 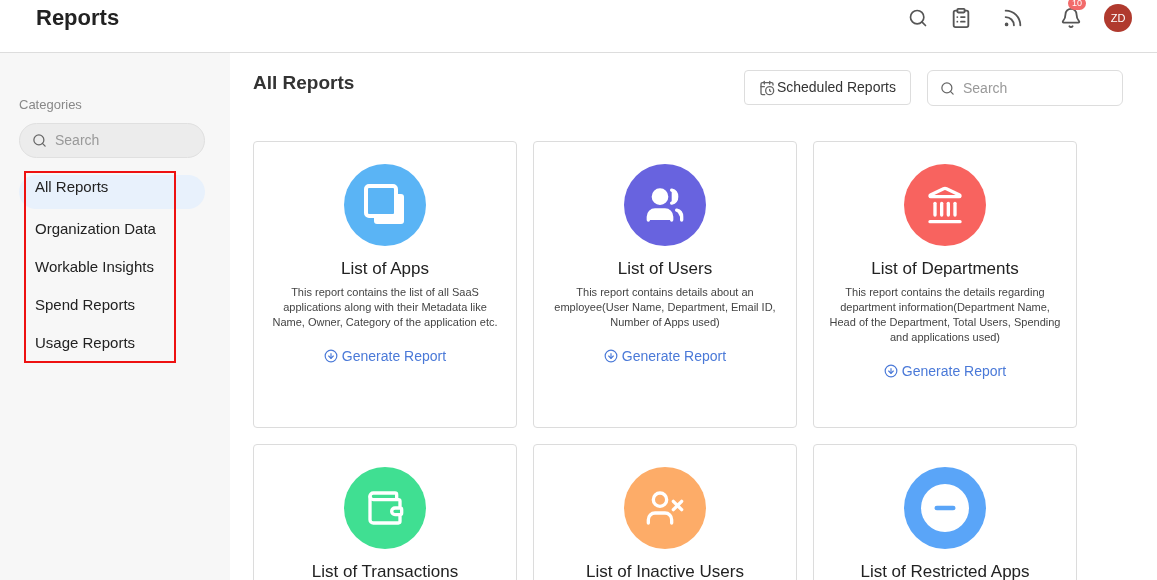 I want to click on report-title: List of Users, so click(x=665, y=269).